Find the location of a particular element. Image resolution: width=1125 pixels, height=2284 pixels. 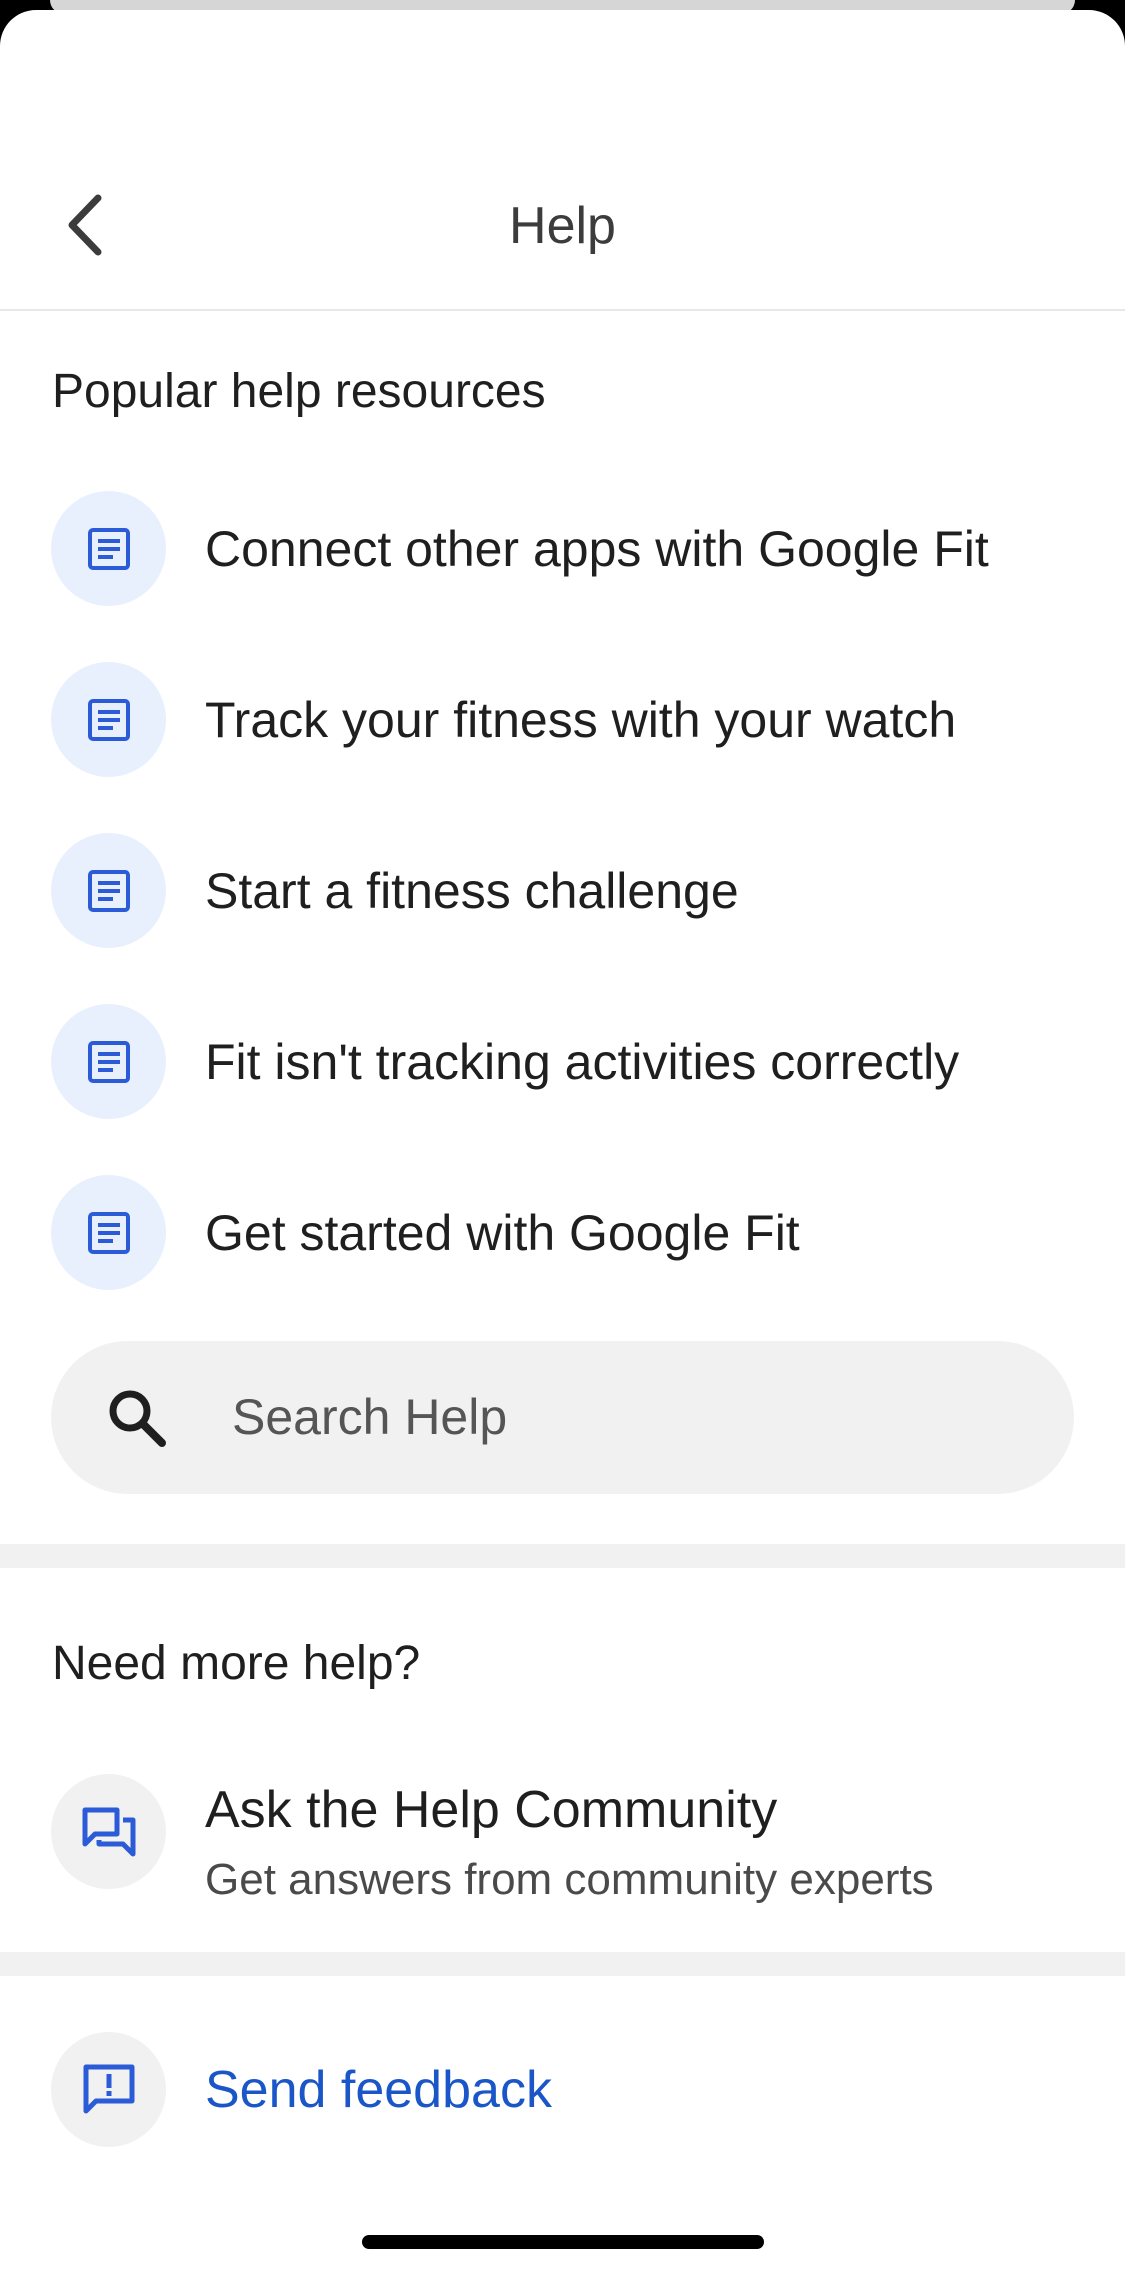

need-more-help-heading: Need more help? is located at coordinates (236, 1663).